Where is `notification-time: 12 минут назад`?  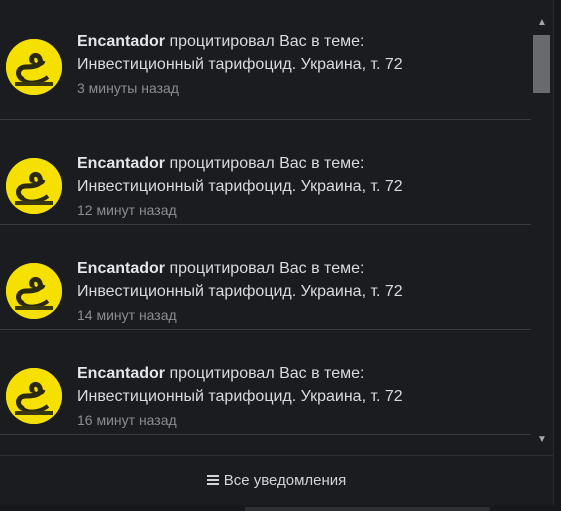
notification-time: 12 минут назад is located at coordinates (127, 210).